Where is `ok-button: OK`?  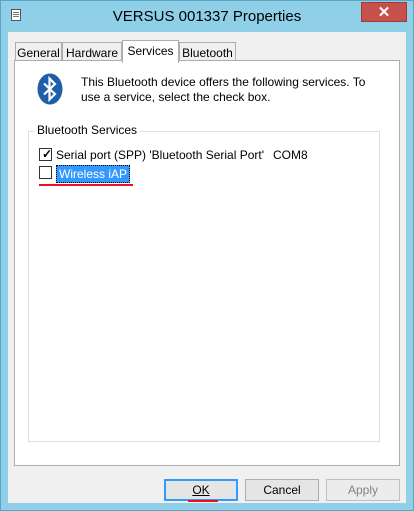 ok-button: OK is located at coordinates (201, 490).